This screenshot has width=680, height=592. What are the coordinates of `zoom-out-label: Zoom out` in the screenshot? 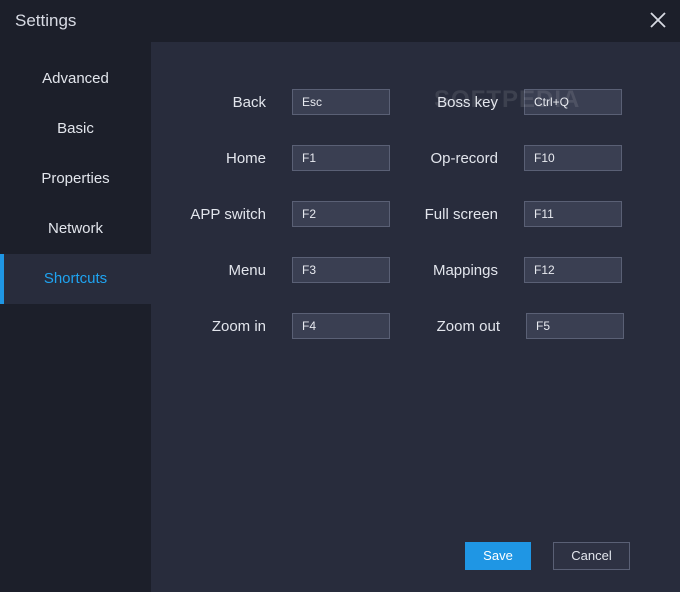 It's located at (468, 326).